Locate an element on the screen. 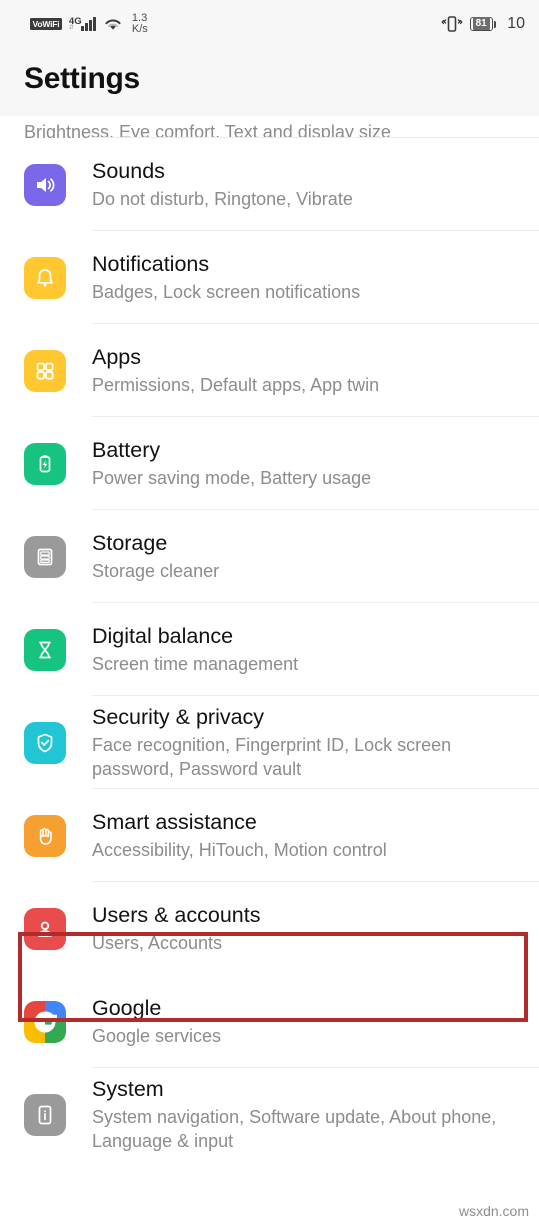 This screenshot has width=539, height=1227. speaker-icon is located at coordinates (45, 184).